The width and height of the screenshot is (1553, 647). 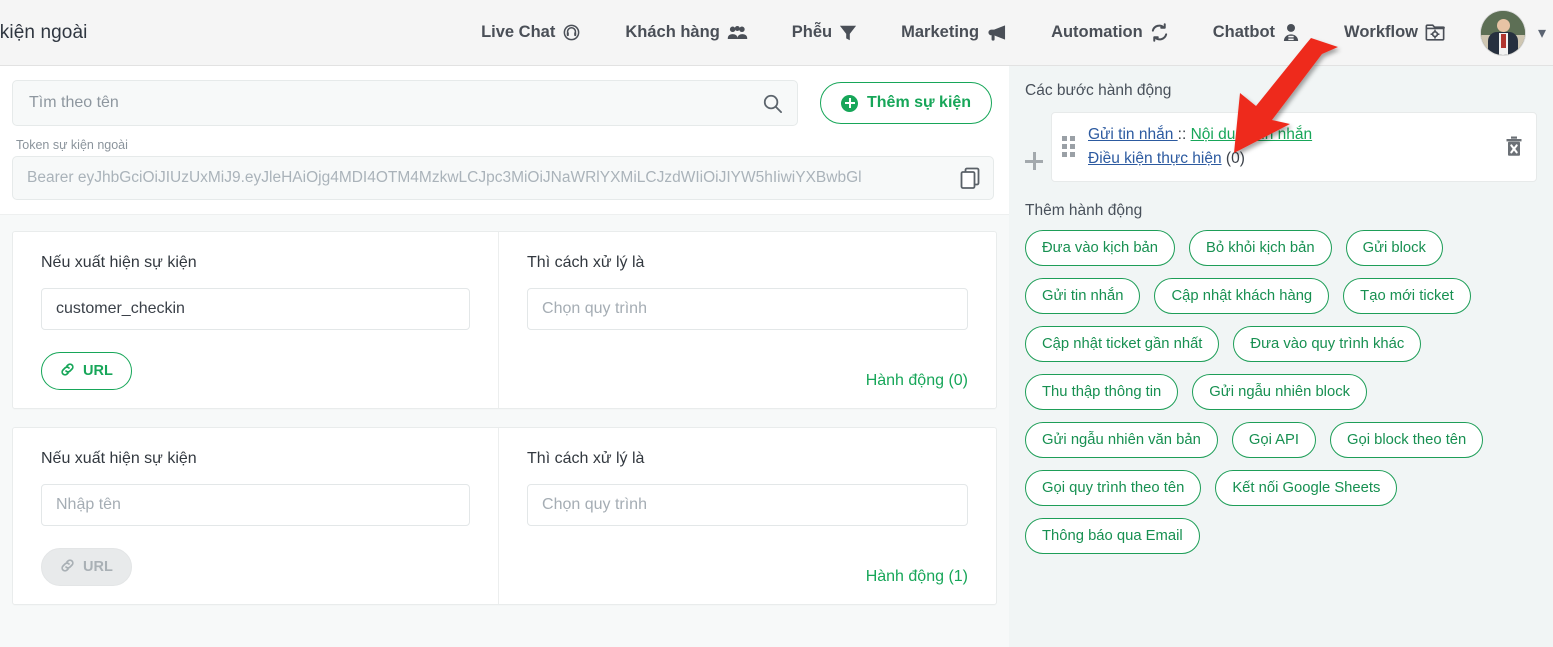 What do you see at coordinates (394, 103) in the screenshot?
I see `search-input` at bounding box center [394, 103].